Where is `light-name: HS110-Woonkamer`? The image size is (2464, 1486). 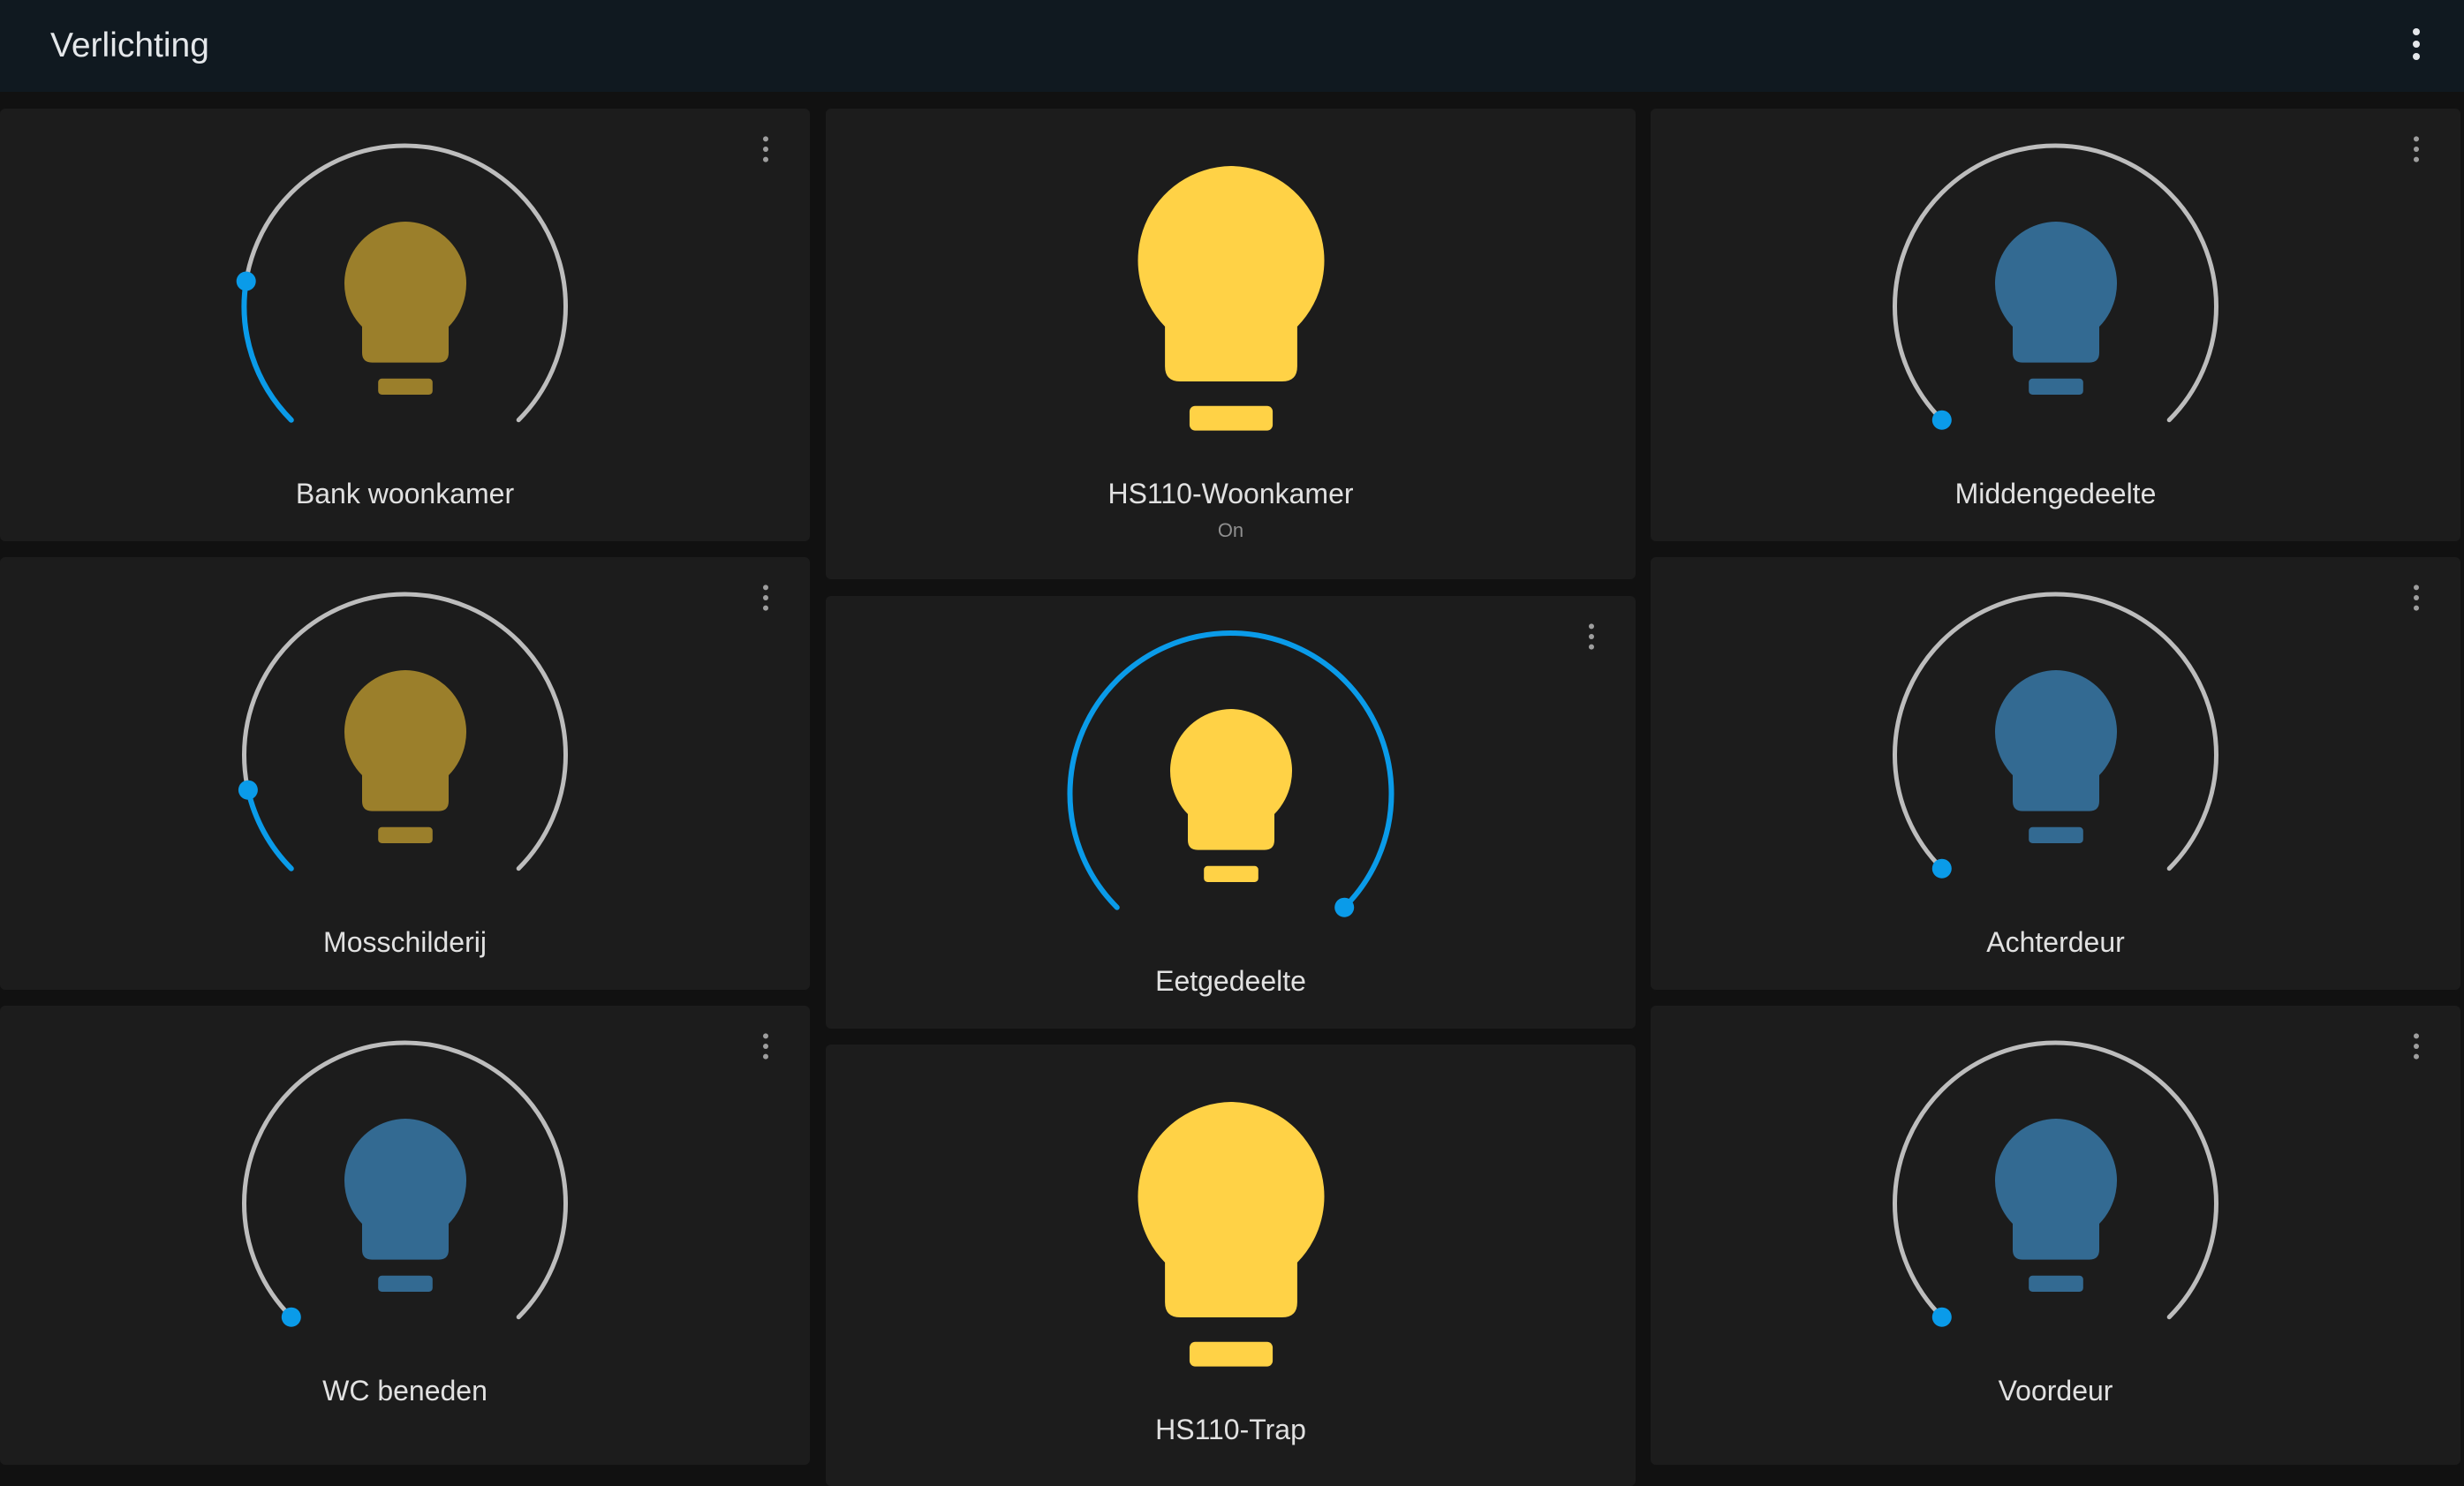
light-name: HS110-Woonkamer is located at coordinates (1230, 493).